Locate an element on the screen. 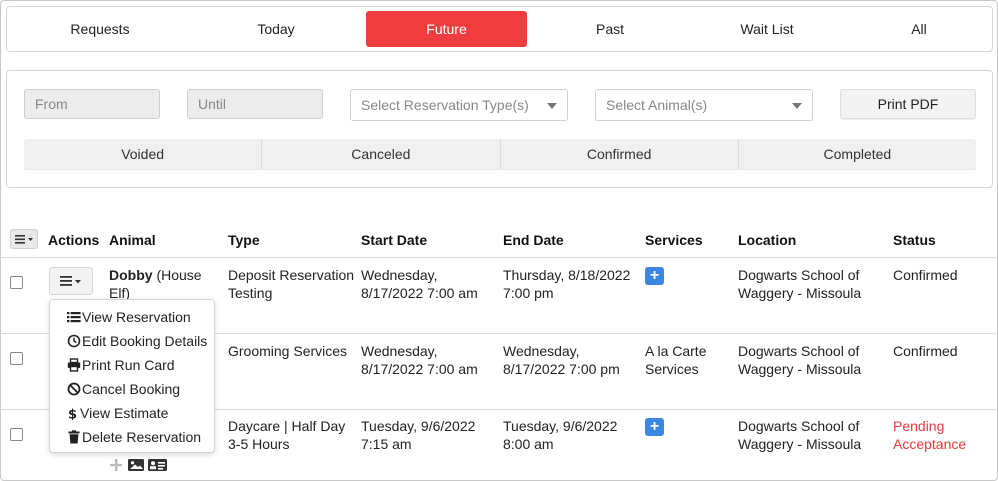 The image size is (998, 481). type-cell: Grooming Services is located at coordinates (288, 351).